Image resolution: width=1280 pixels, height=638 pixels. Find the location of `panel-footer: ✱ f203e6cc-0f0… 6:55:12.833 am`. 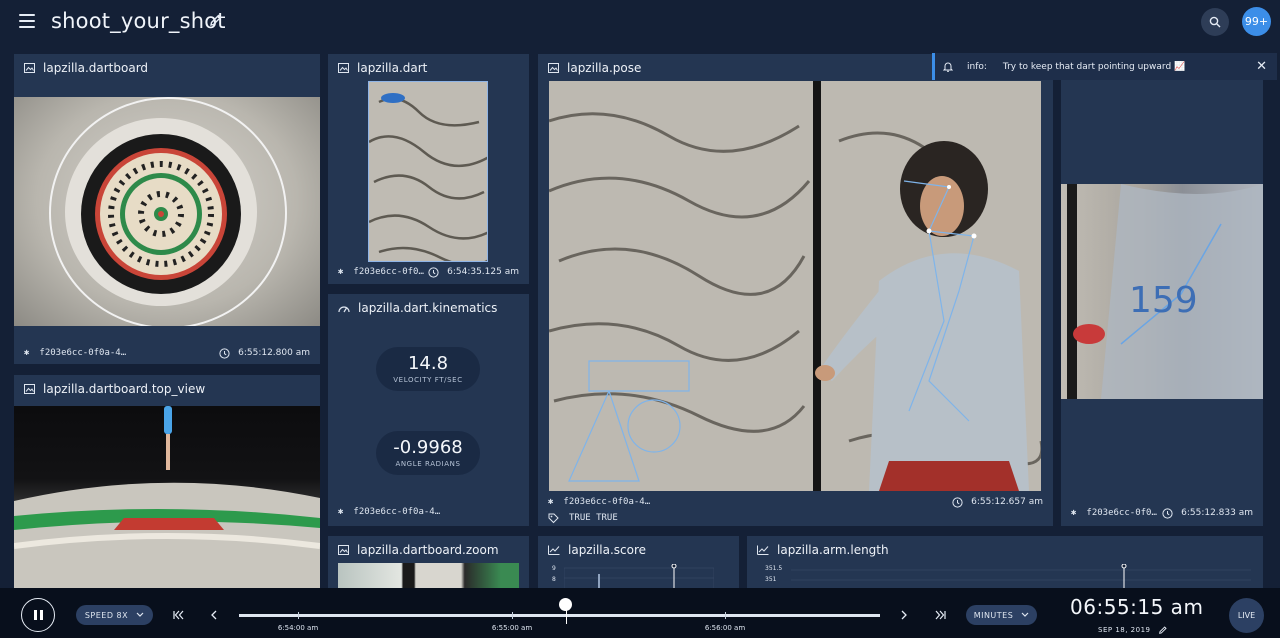

panel-footer: ✱ f203e6cc-0f0… 6:55:12.833 am is located at coordinates (1162, 513).